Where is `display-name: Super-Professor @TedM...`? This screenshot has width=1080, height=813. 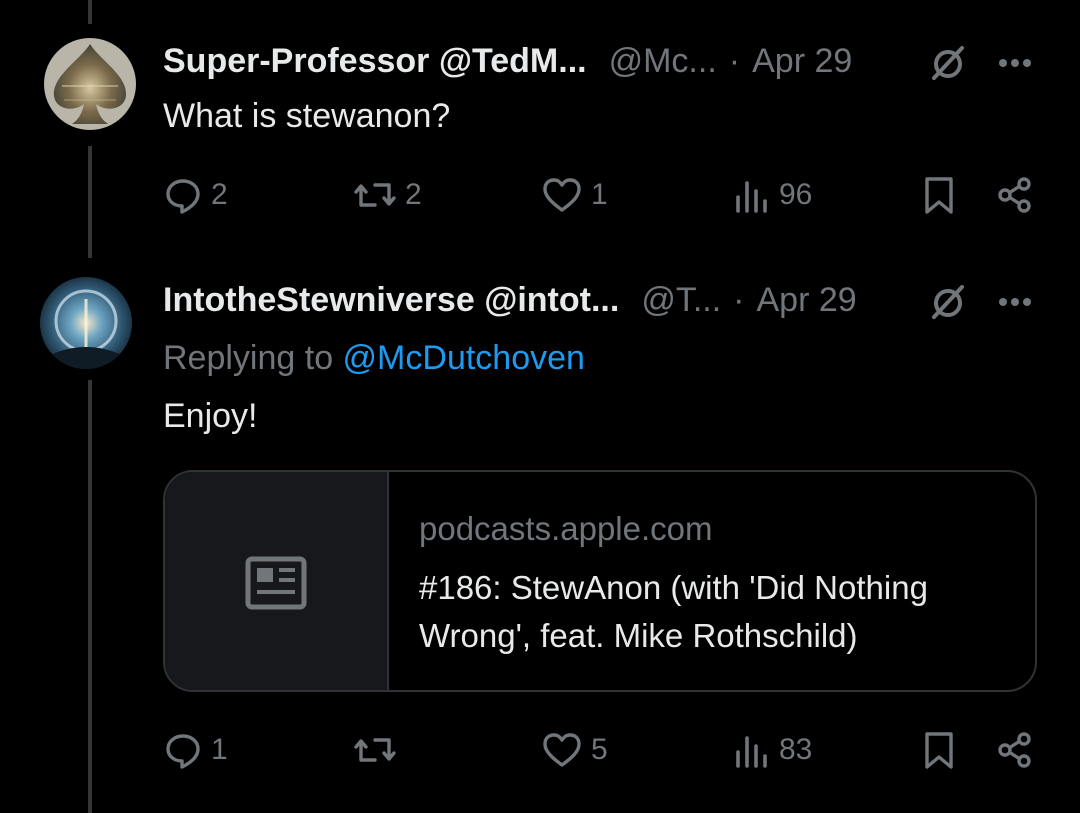 display-name: Super-Professor @TedM... is located at coordinates (375, 61).